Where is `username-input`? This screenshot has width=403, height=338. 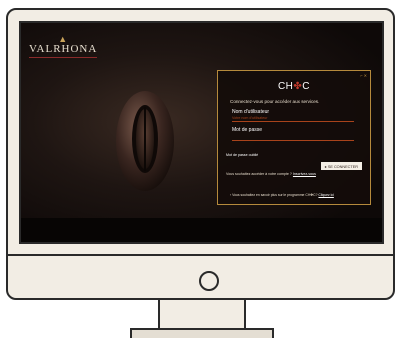 username-input is located at coordinates (293, 118).